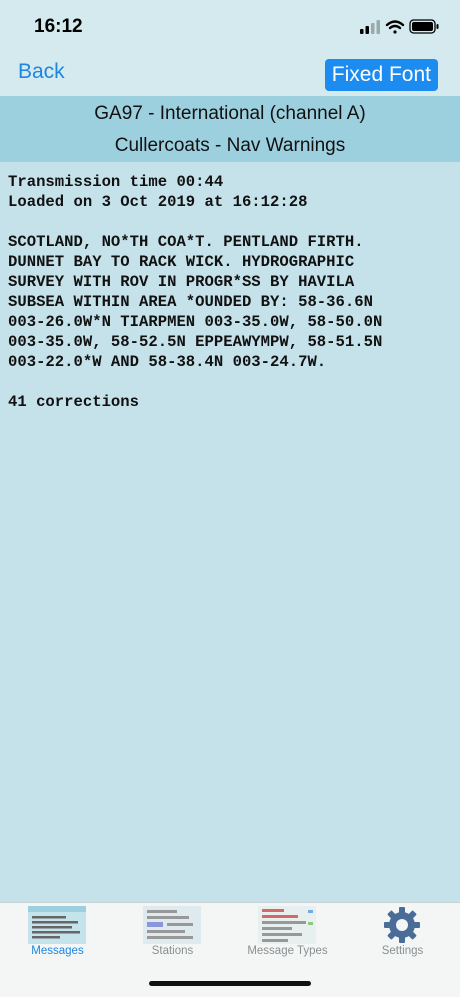 Image resolution: width=460 pixels, height=997 pixels. What do you see at coordinates (230, 113) in the screenshot?
I see `station-channel-label: GA97 - International (channel A)` at bounding box center [230, 113].